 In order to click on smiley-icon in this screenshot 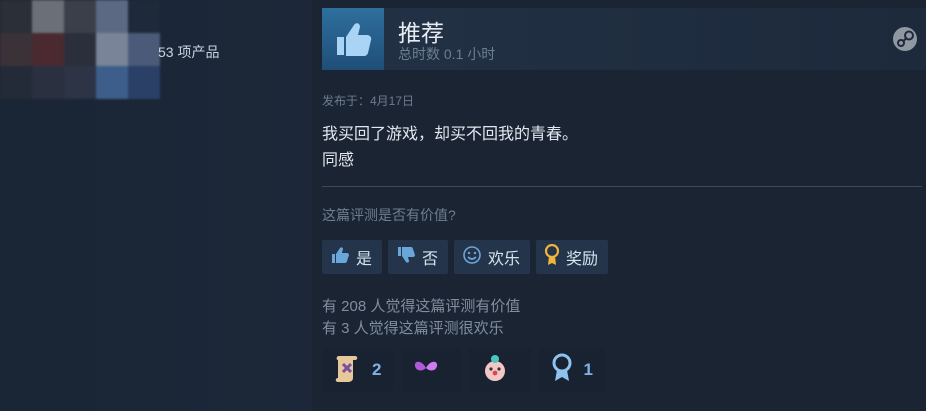, I will do `click(472, 257)`.